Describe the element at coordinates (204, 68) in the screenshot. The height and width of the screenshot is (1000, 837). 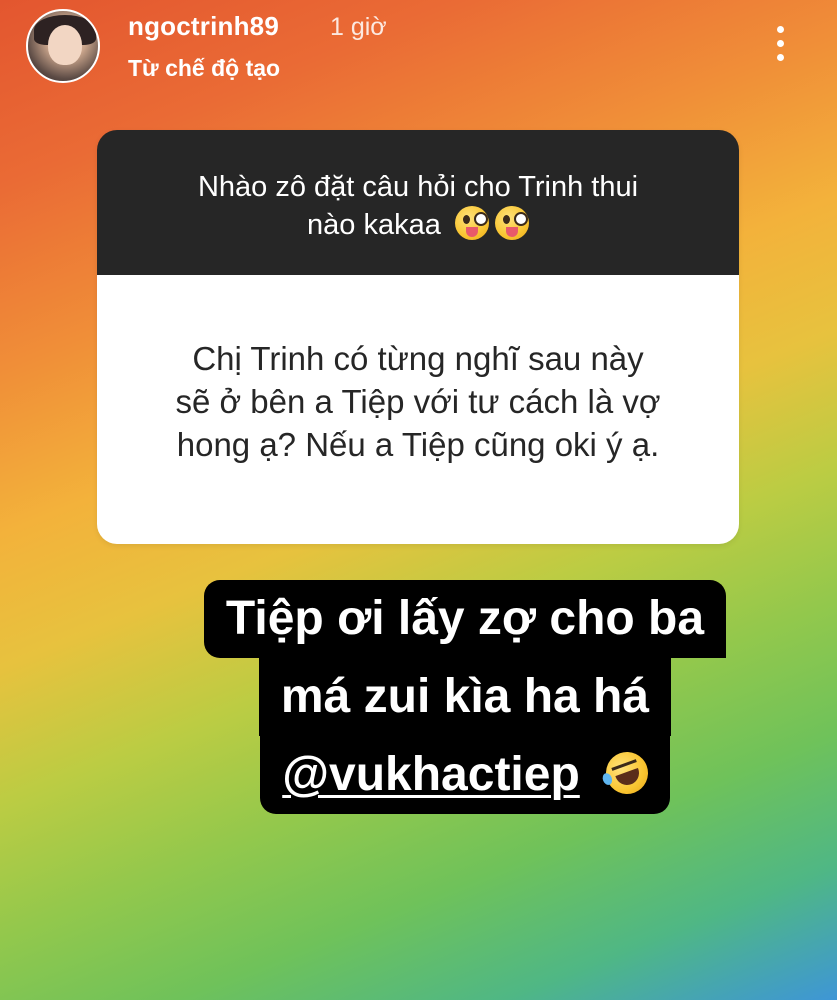
I see `story-source-label: Từ chế độ tạo` at that location.